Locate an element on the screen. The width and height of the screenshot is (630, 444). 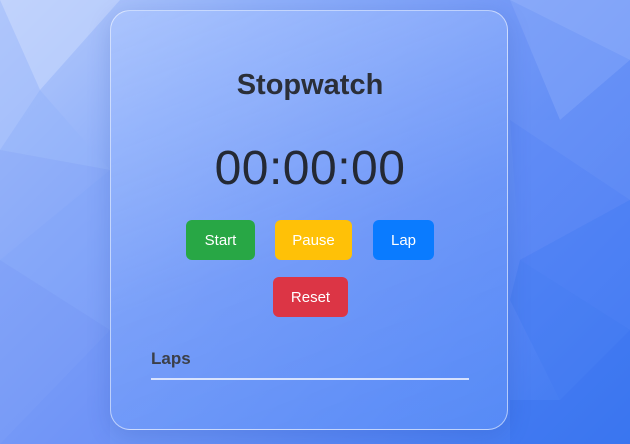
pause-button: Pause is located at coordinates (313, 240).